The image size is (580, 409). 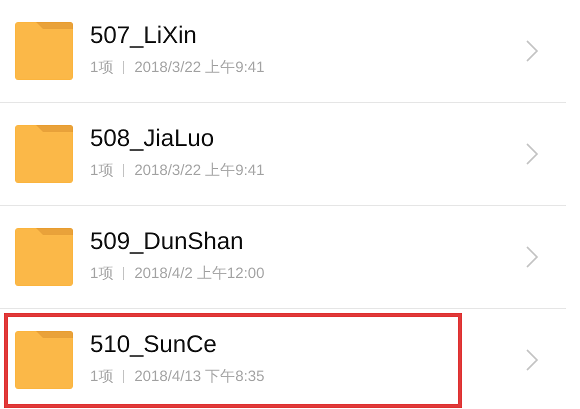 What do you see at coordinates (154, 344) in the screenshot?
I see `folder-name: 510_SunCe` at bounding box center [154, 344].